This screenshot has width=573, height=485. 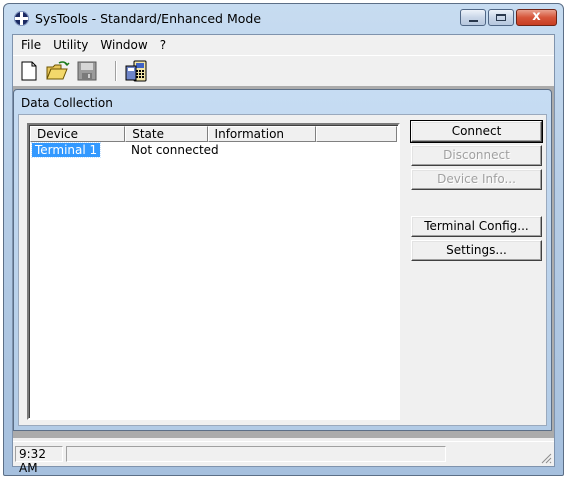 I want to click on terminal-config-icon, so click(x=136, y=71).